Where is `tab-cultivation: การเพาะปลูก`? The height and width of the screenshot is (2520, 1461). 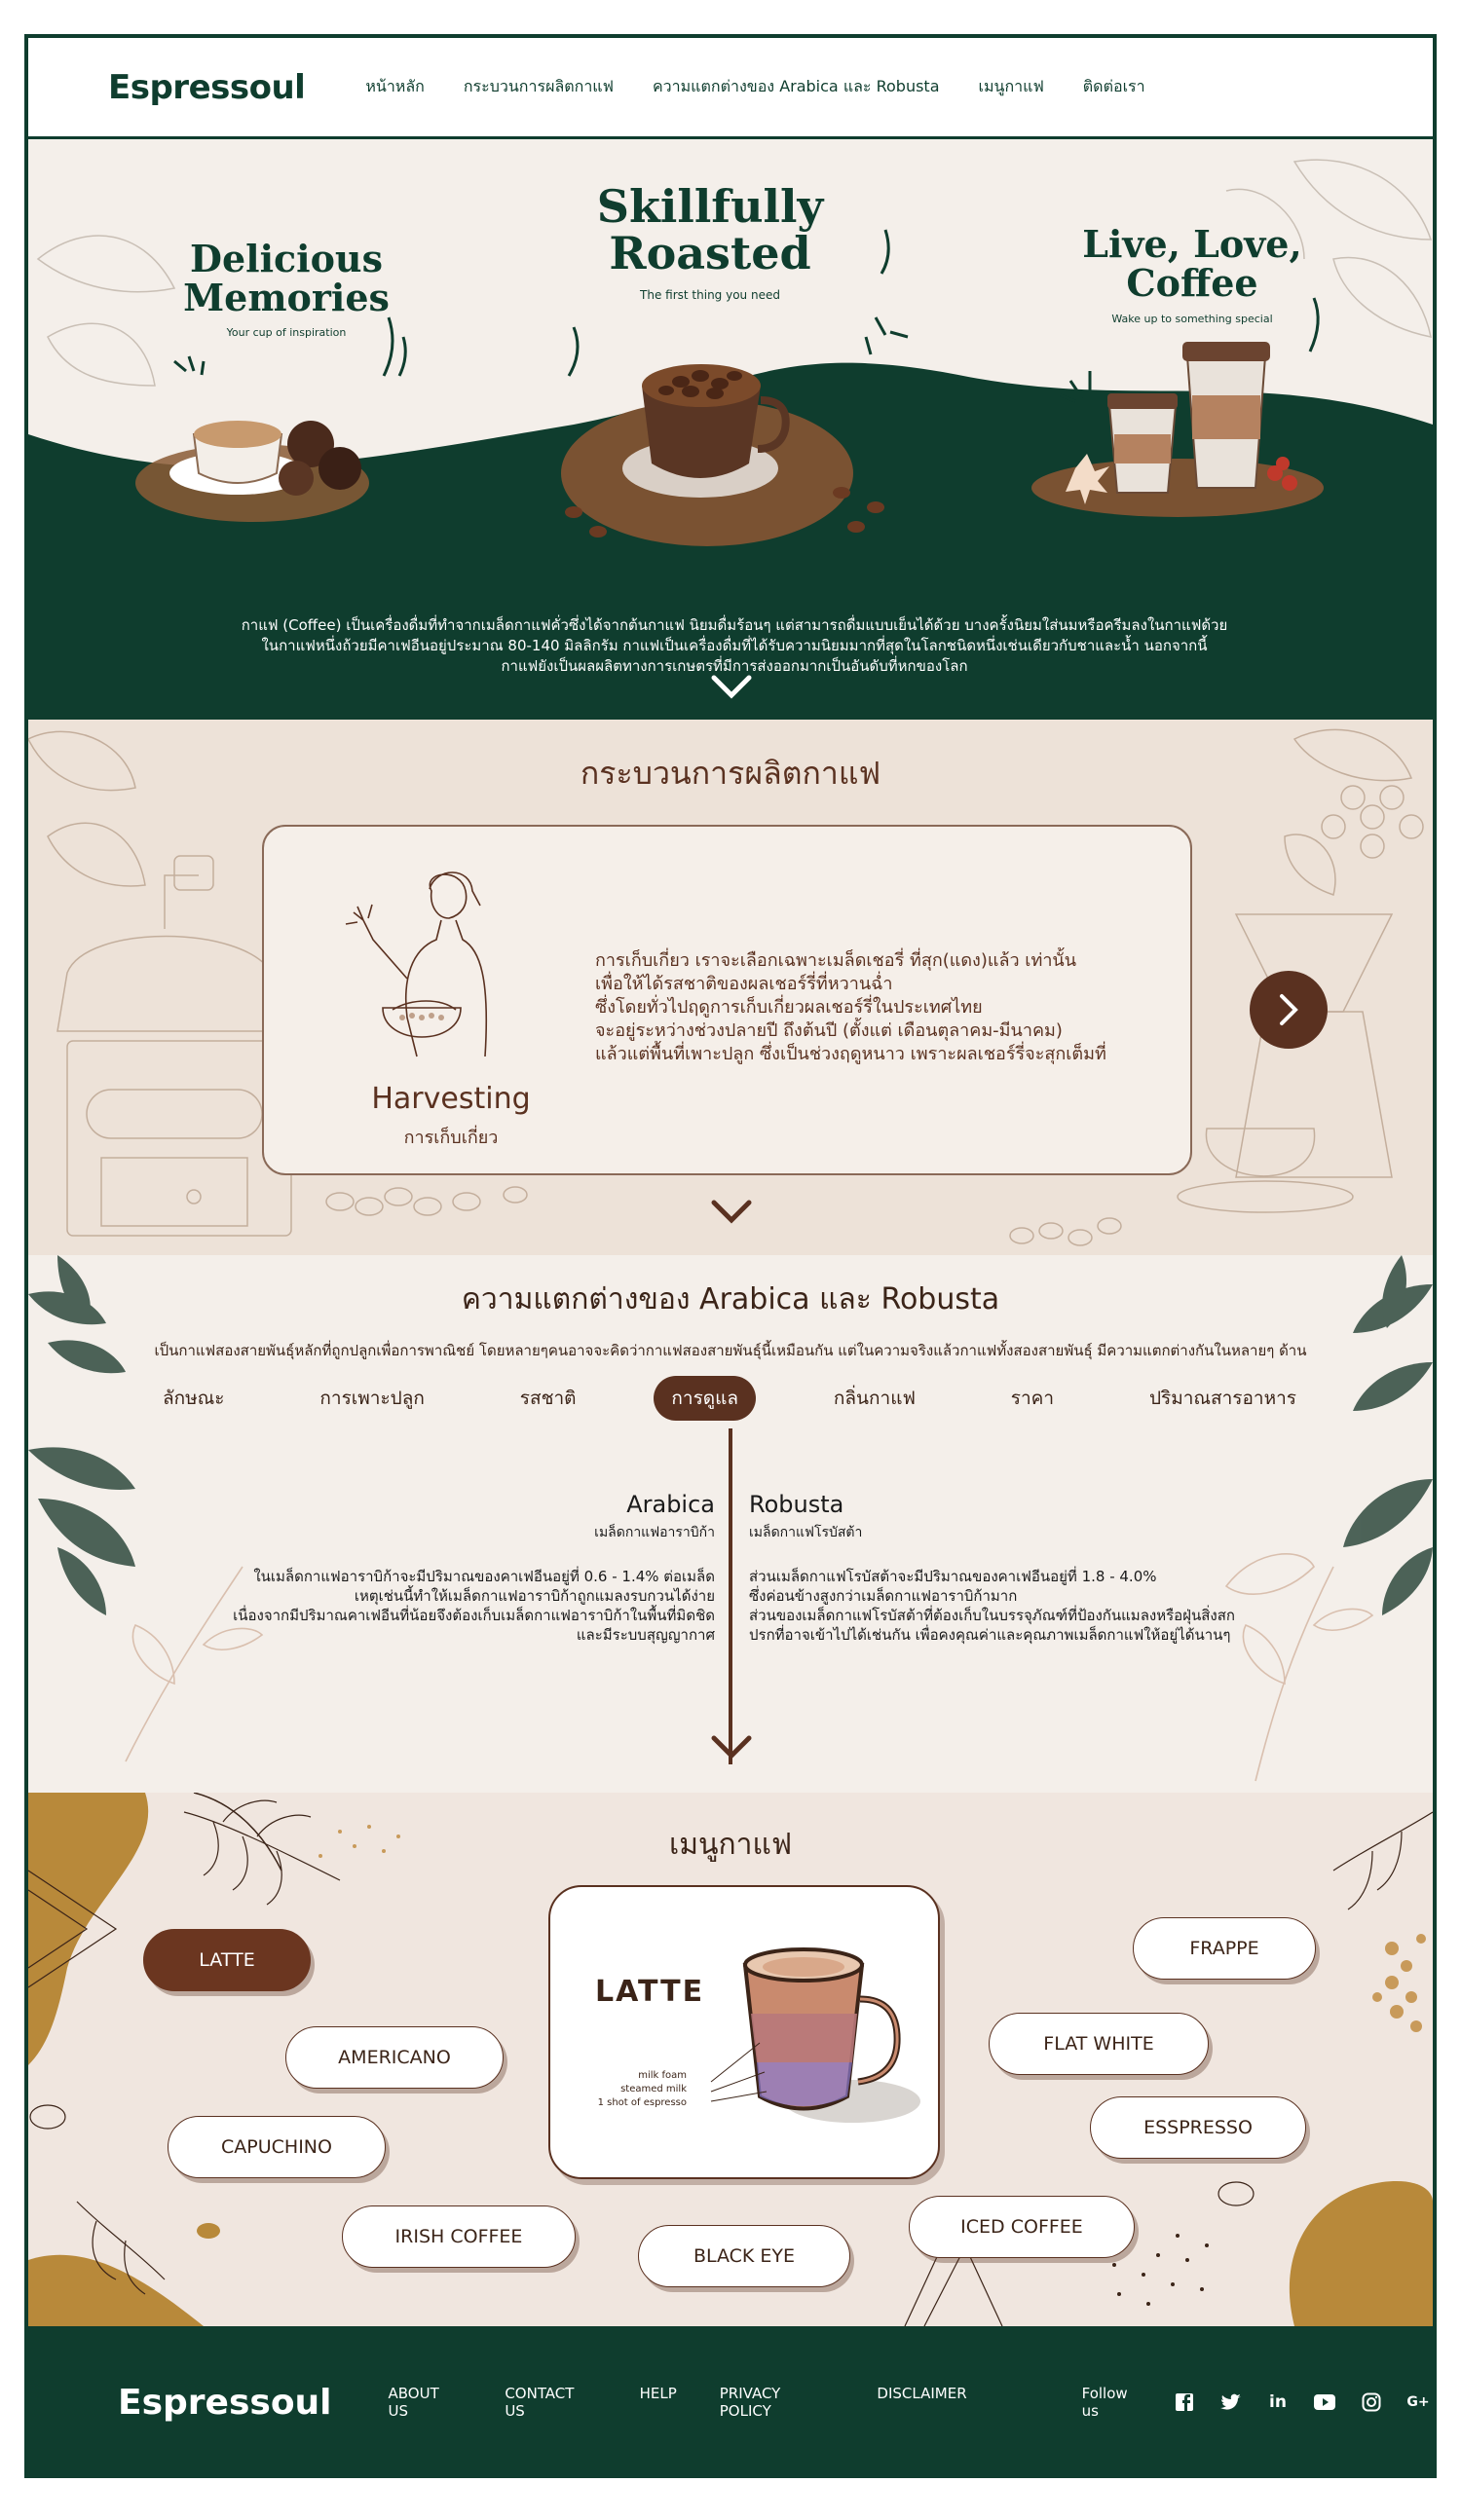
tab-cultivation: การเพาะปลูก is located at coordinates (371, 1398).